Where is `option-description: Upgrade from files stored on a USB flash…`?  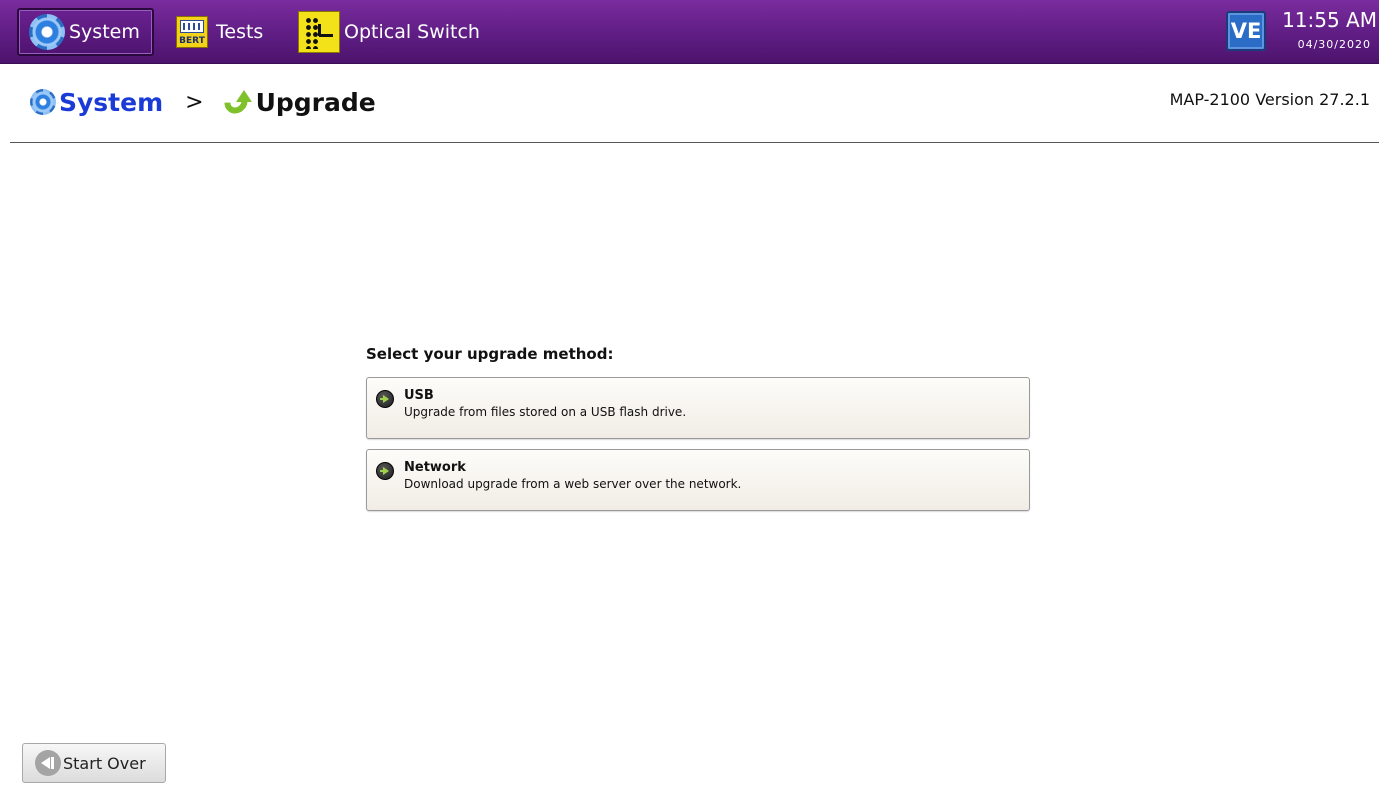 option-description: Upgrade from files stored on a USB flash… is located at coordinates (545, 412).